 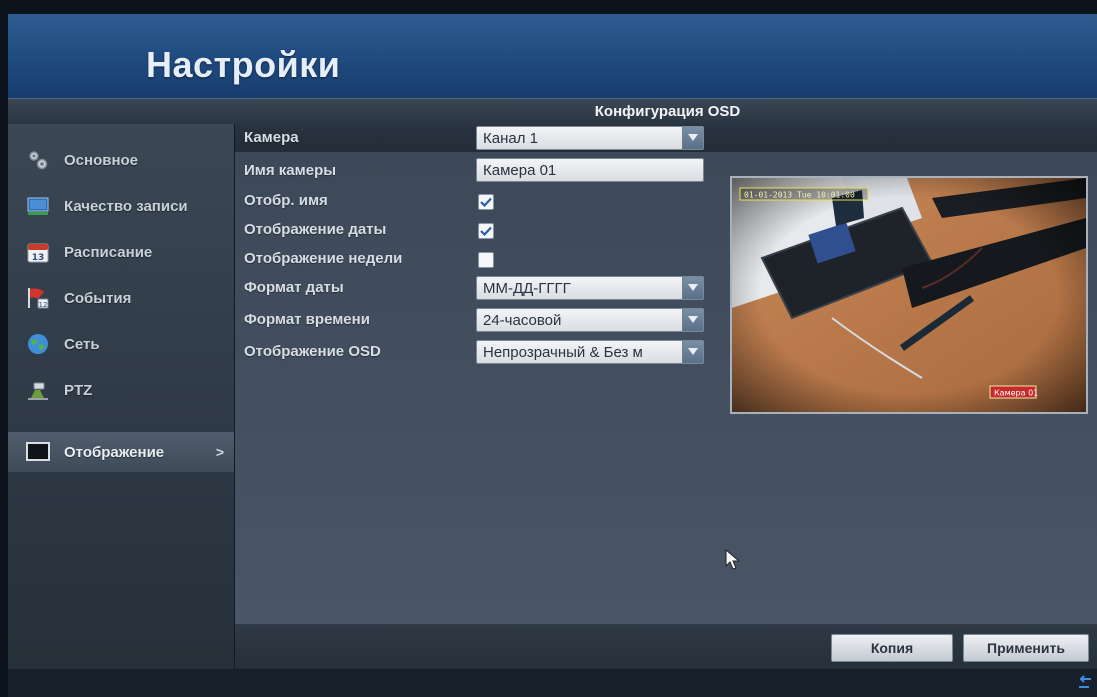 I want to click on sidebar-item-general: Основное, so click(x=121, y=160).